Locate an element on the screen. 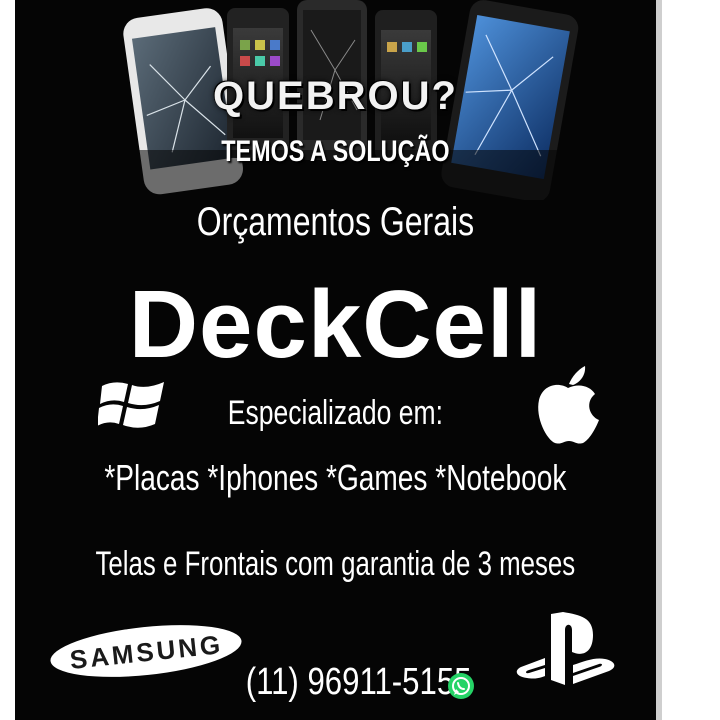 This screenshot has height=720, width=720. playstation-logo-icon is located at coordinates (565, 648).